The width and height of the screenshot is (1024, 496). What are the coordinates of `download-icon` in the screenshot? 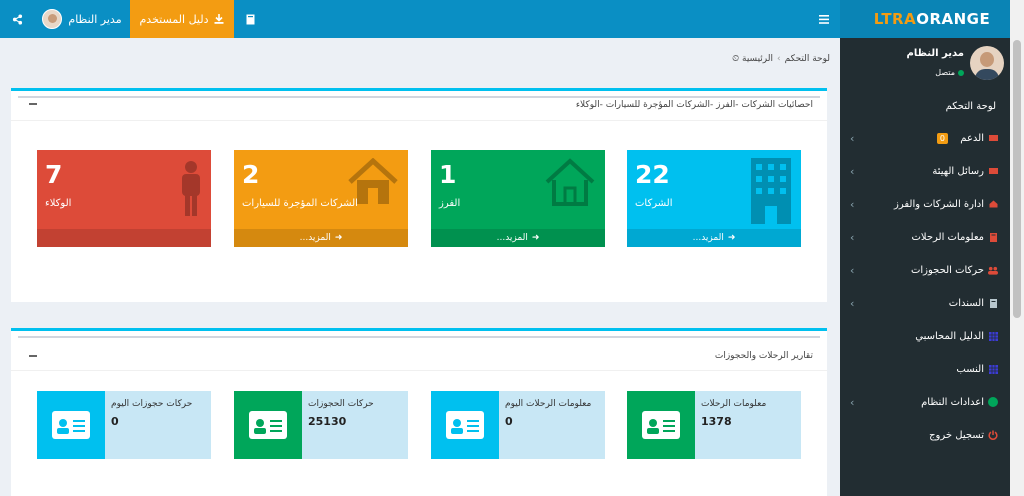 It's located at (219, 19).